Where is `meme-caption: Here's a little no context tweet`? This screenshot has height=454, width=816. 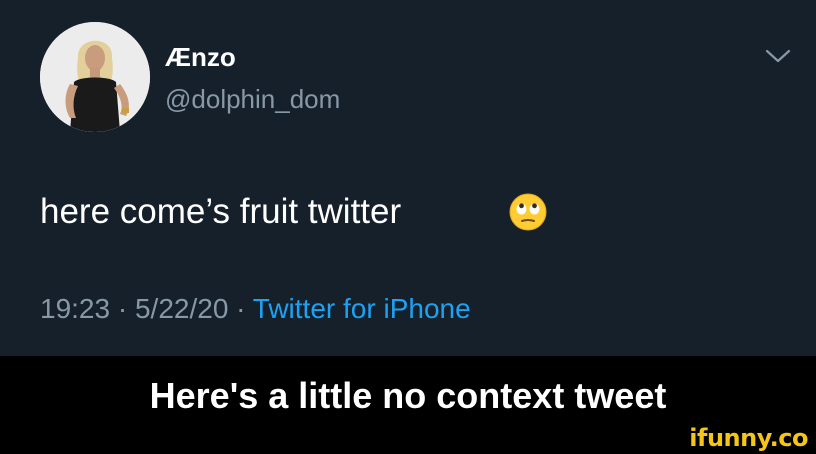
meme-caption: Here's a little no context tweet is located at coordinates (408, 395).